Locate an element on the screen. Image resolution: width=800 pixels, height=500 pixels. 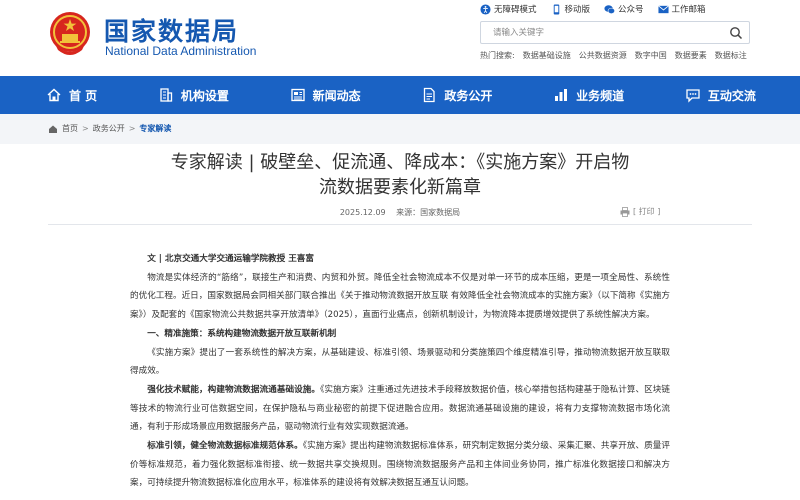
breadcrumb-link: 政务公开 is located at coordinates (109, 128).